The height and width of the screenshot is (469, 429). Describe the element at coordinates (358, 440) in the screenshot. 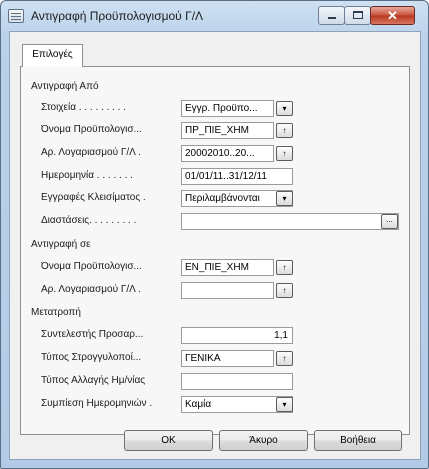

I see `help-button: Βοήθεια` at that location.